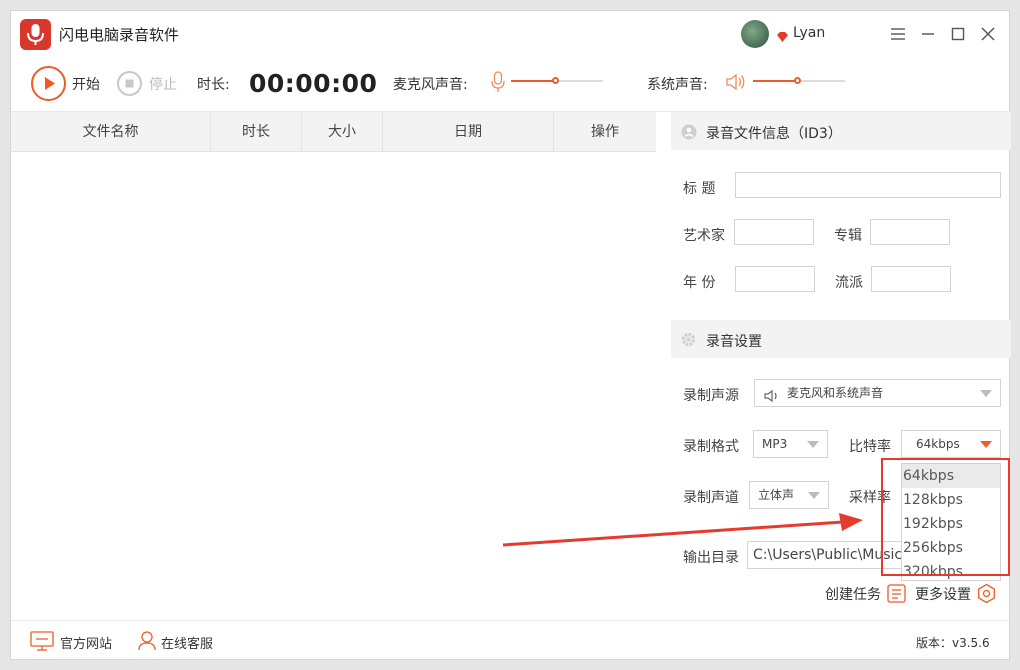 The width and height of the screenshot is (1020, 670). I want to click on format-label: 录制格式, so click(711, 447).